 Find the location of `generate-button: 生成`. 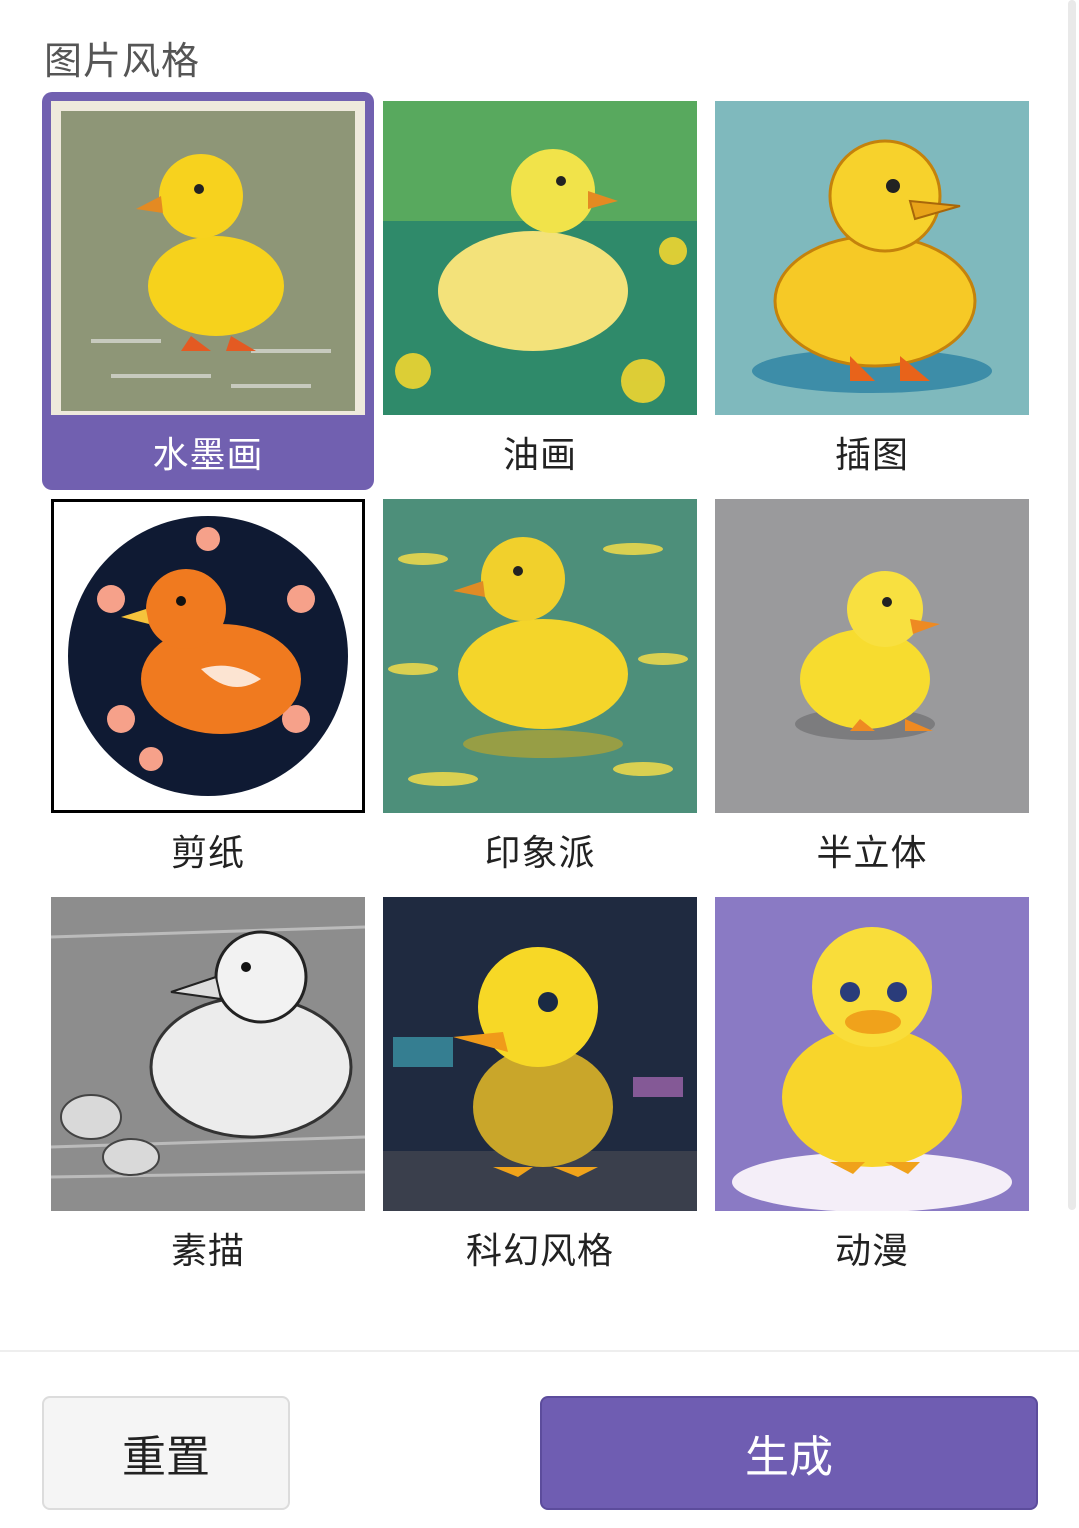

generate-button: 生成 is located at coordinates (789, 1453).